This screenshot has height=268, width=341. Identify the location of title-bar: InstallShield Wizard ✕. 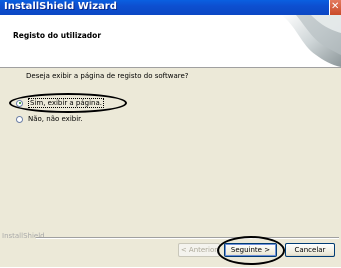
(170, 7).